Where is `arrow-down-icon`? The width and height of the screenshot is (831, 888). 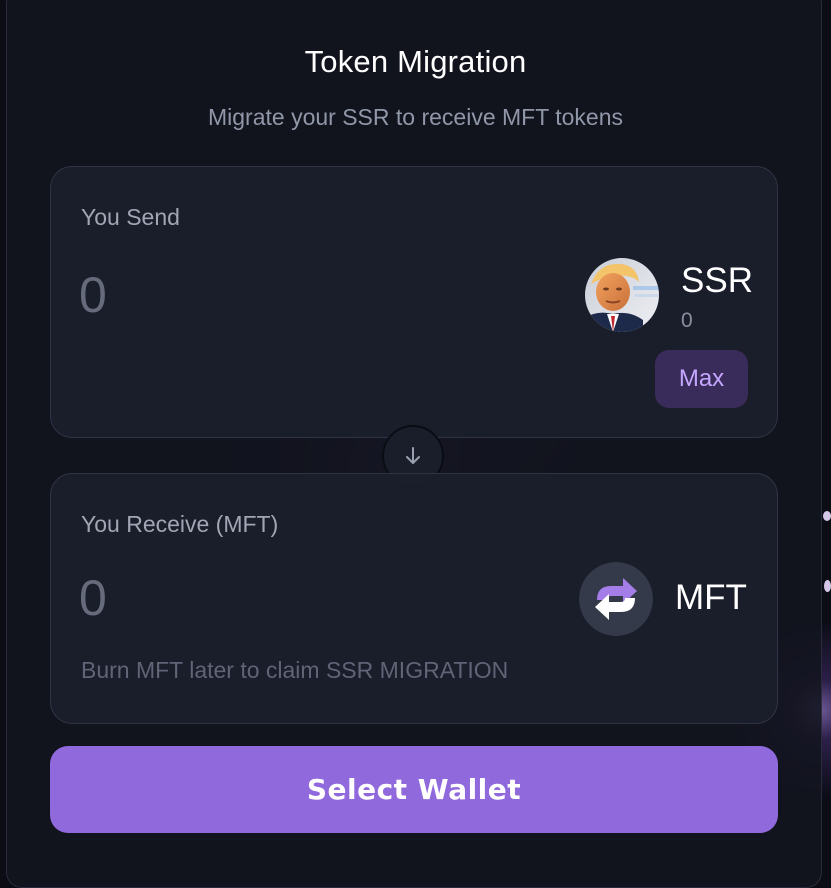 arrow-down-icon is located at coordinates (413, 456).